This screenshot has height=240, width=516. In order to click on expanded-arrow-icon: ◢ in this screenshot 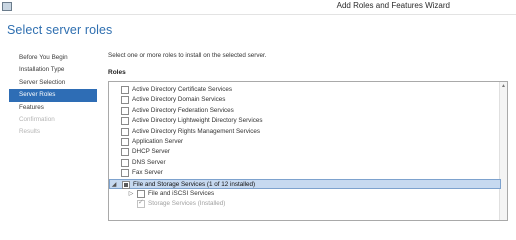, I will do `click(114, 185)`.